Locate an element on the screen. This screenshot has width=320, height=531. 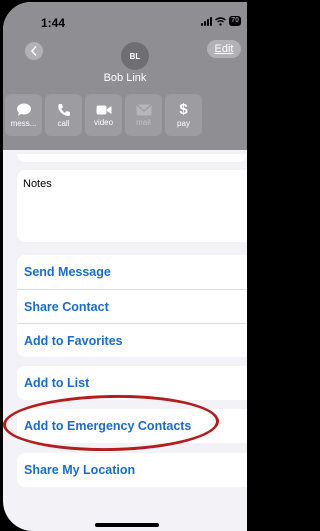
add-to-favorites-button: Add to Favorites is located at coordinates (132, 340).